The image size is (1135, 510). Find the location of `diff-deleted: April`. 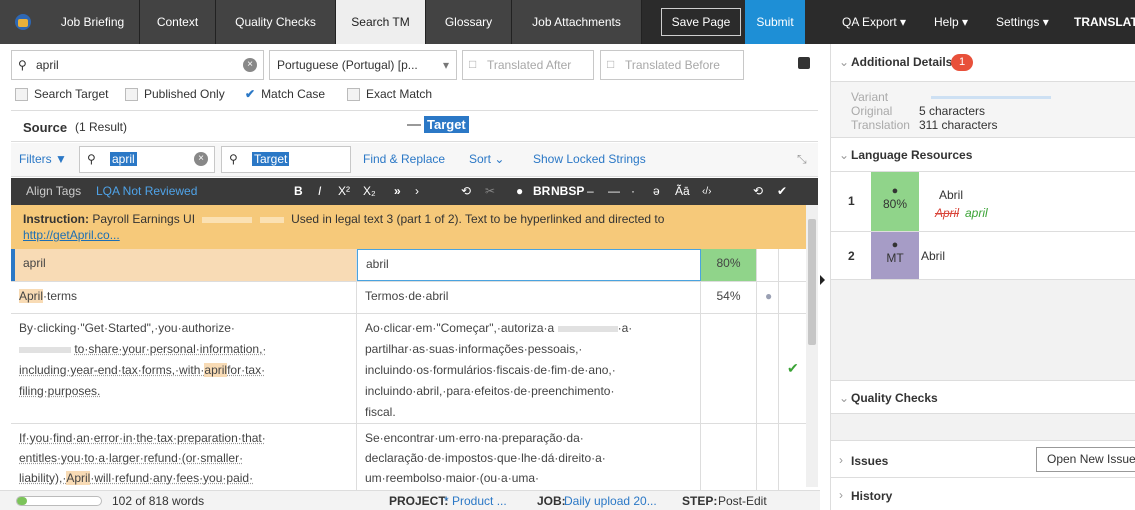

diff-deleted: April is located at coordinates (947, 213).